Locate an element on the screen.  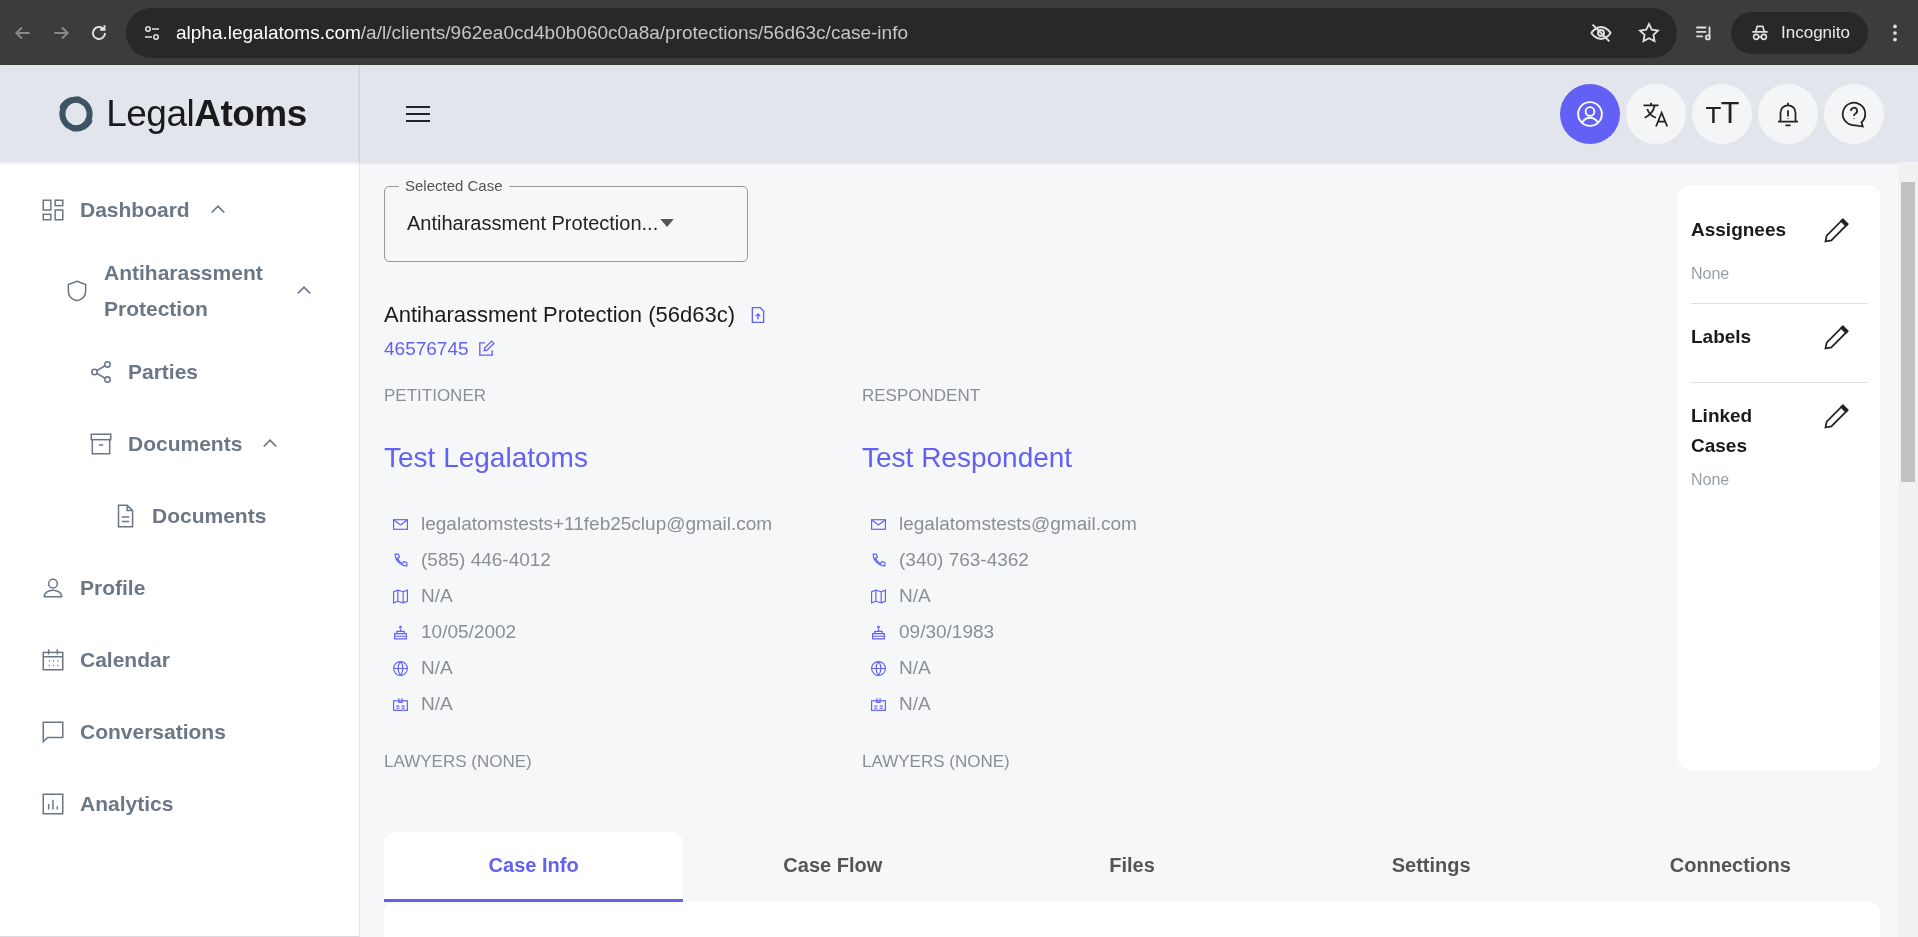
party-name-link: Test Respondent is located at coordinates (1101, 458).